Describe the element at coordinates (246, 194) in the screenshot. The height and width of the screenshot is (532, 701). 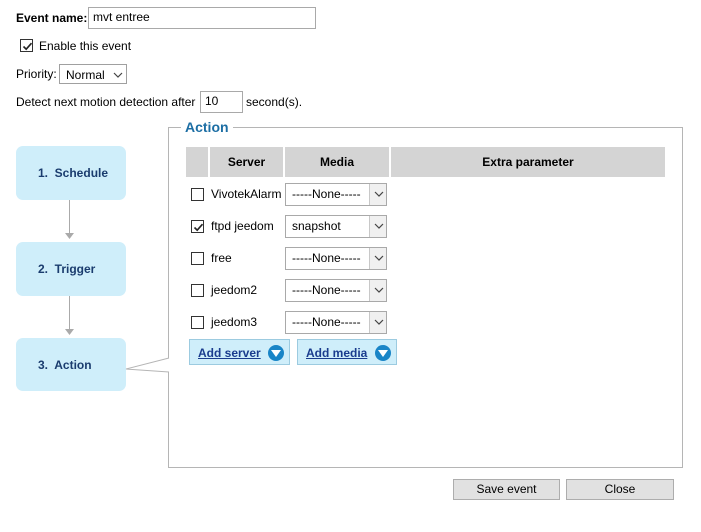
I see `server-name: VivotekAlarm` at that location.